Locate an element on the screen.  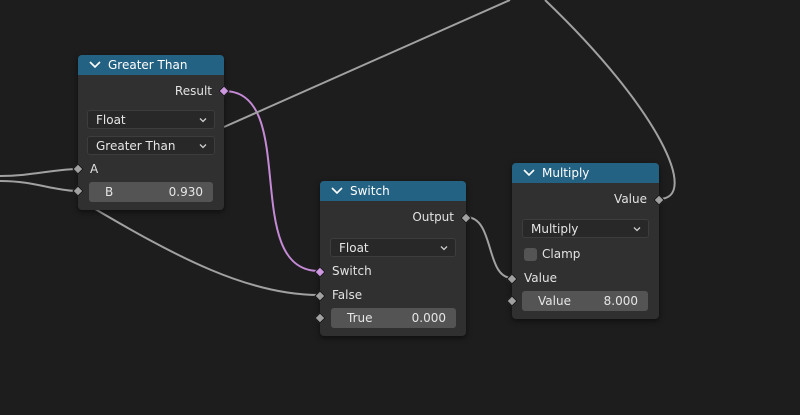
input-a-row: A is located at coordinates (151, 169).